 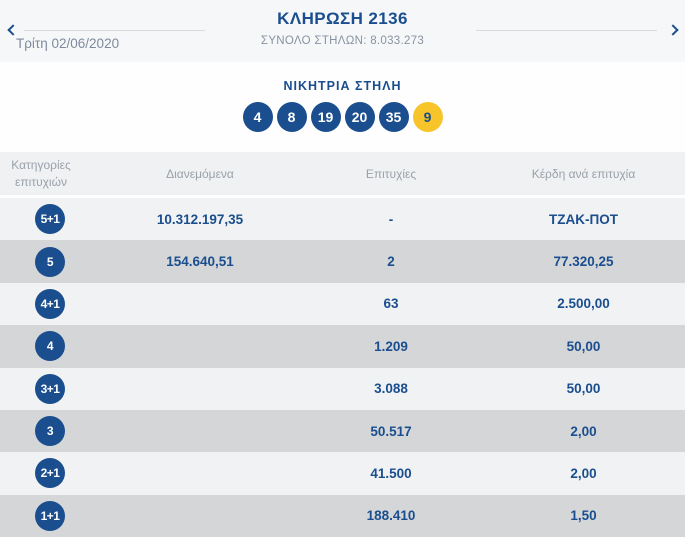 I want to click on table-row: 5+1 10.312.197,35 - ΤΖΑΚ-ΠΟΤ, so click(x=342, y=219).